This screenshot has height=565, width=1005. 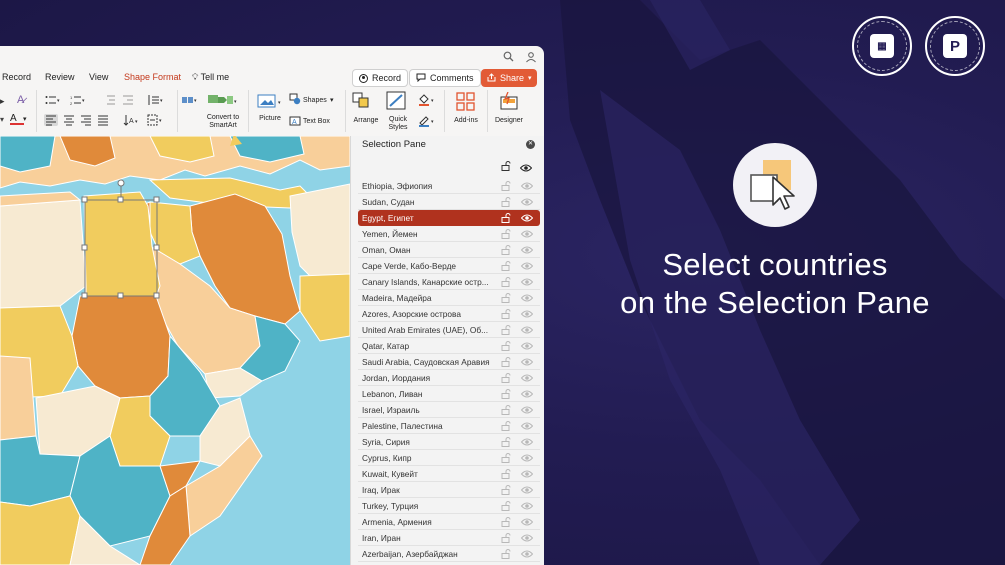 I want to click on line-spacing-icon: ▾, so click(x=155, y=101).